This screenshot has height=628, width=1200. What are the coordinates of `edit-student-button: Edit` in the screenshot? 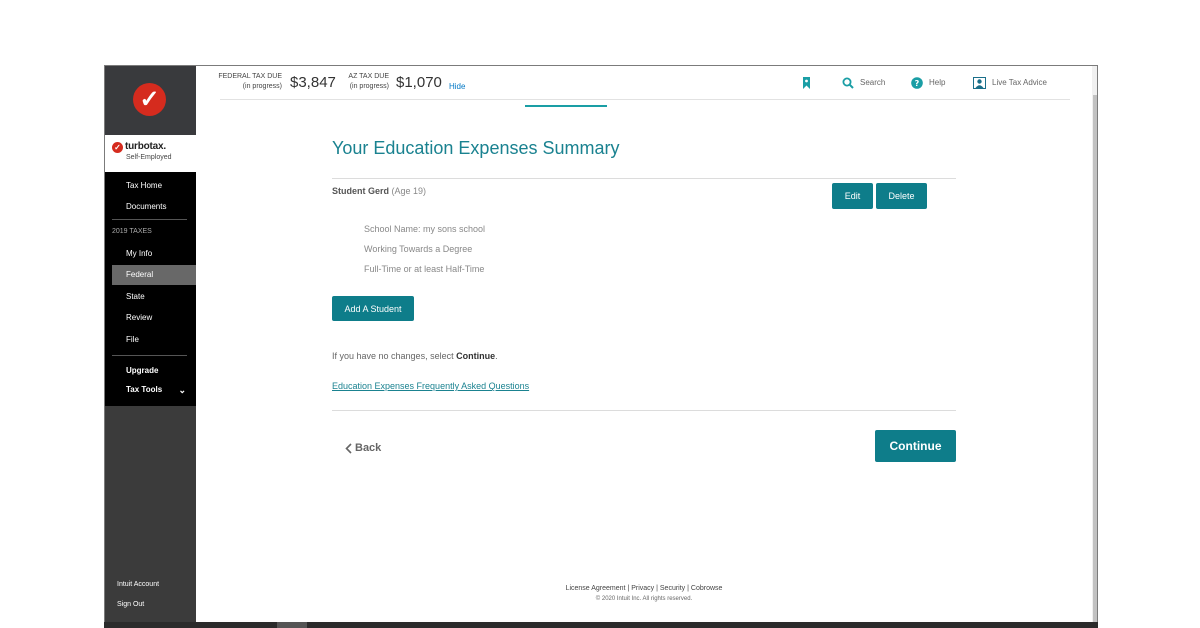 It's located at (852, 196).